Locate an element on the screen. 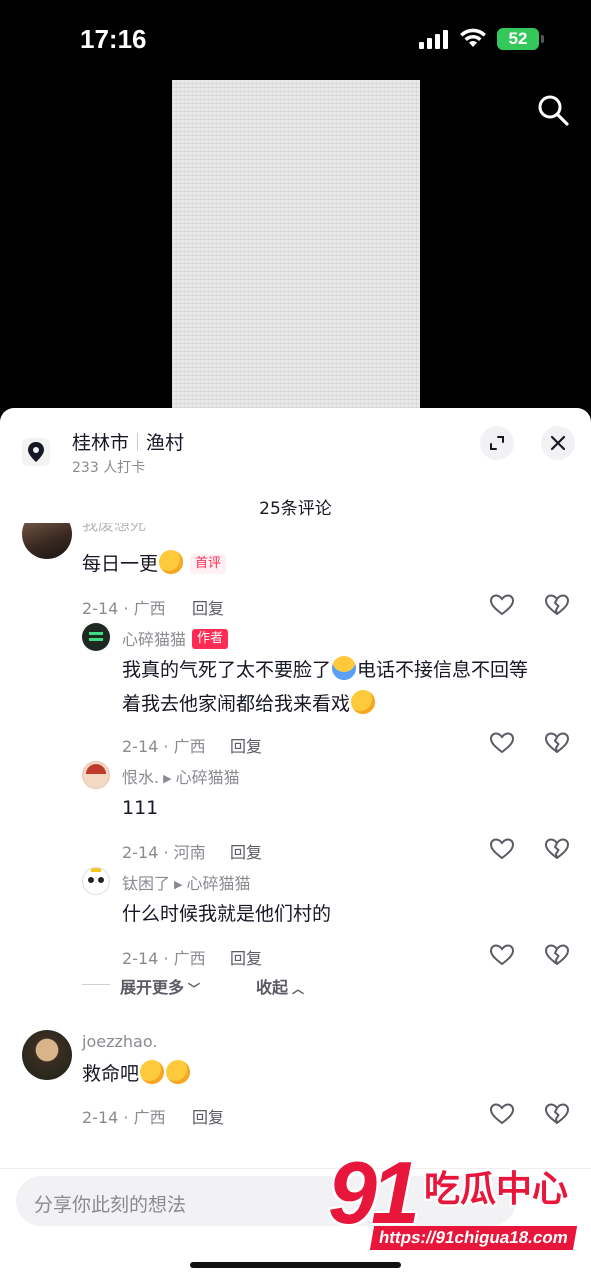  first-comment-badge: 首评 is located at coordinates (208, 564).